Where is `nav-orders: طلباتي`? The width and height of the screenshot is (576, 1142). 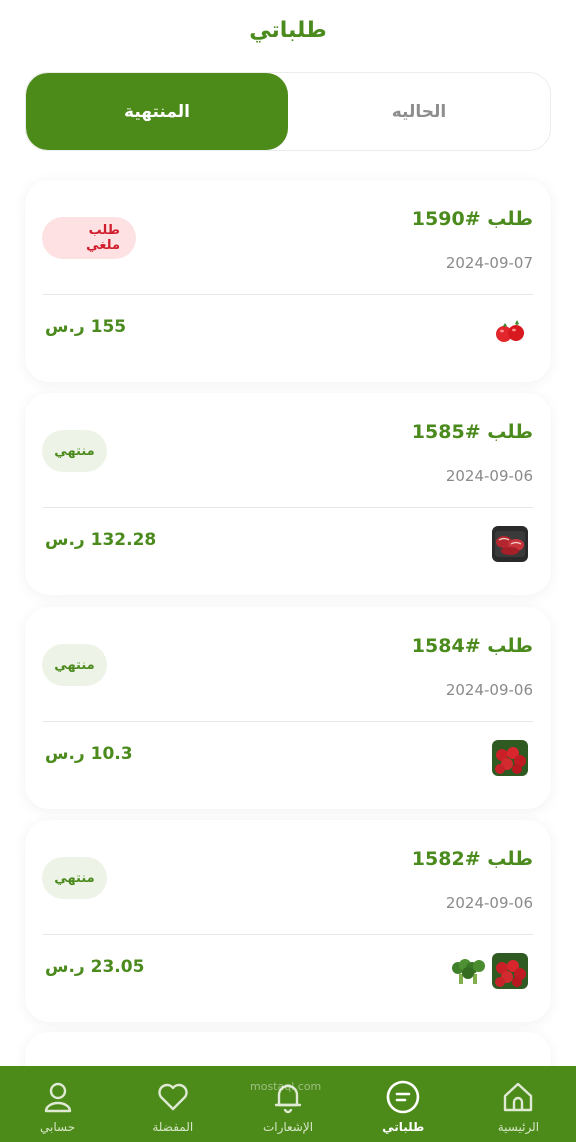
nav-orders: طلباتي is located at coordinates (403, 1104).